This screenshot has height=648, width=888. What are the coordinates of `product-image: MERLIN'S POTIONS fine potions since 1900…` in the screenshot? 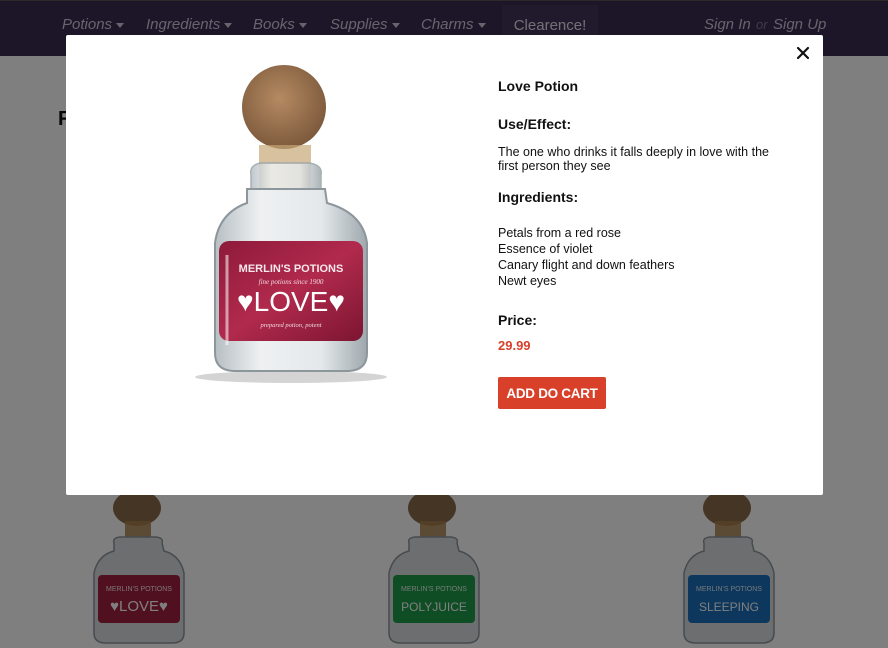 It's located at (291, 224).